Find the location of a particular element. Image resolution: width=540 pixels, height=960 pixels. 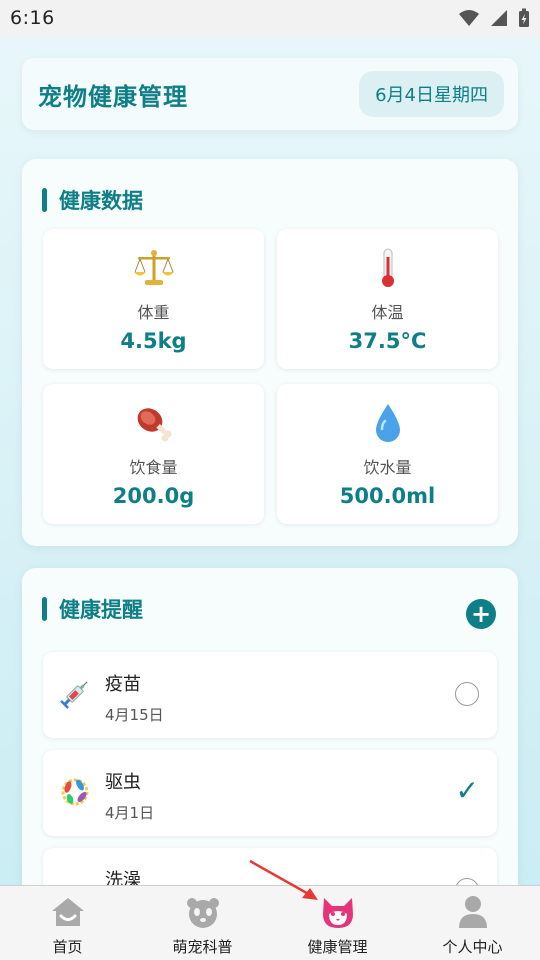

nav-item-home: 首页 is located at coordinates (67, 923).